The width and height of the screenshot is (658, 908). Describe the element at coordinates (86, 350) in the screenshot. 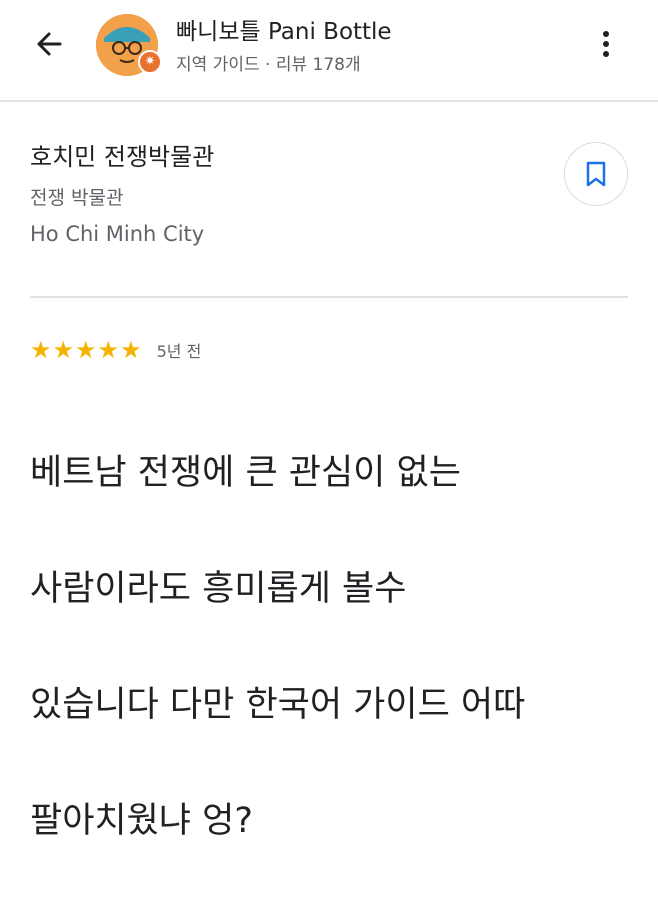

I see `star-icon: ★★★★★` at that location.